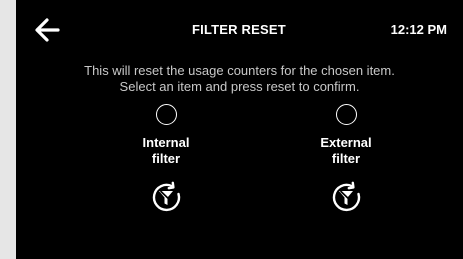 The height and width of the screenshot is (259, 463). I want to click on page-title: FILTER RESET, so click(239, 29).